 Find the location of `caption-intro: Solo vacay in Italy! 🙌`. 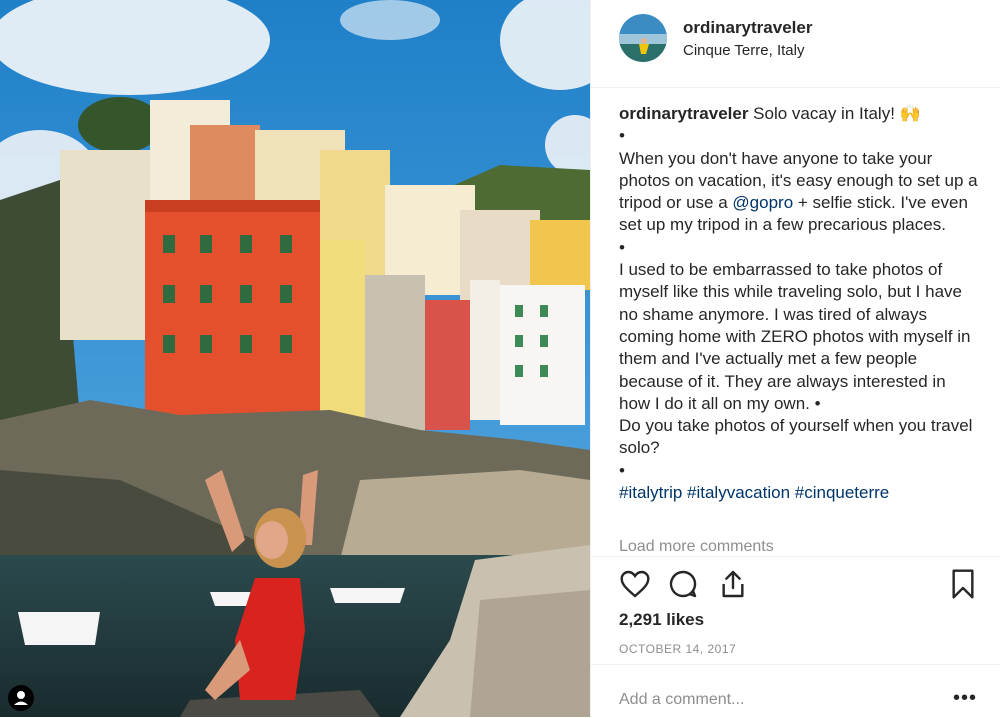

caption-intro: Solo vacay in Italy! 🙌 is located at coordinates (834, 113).